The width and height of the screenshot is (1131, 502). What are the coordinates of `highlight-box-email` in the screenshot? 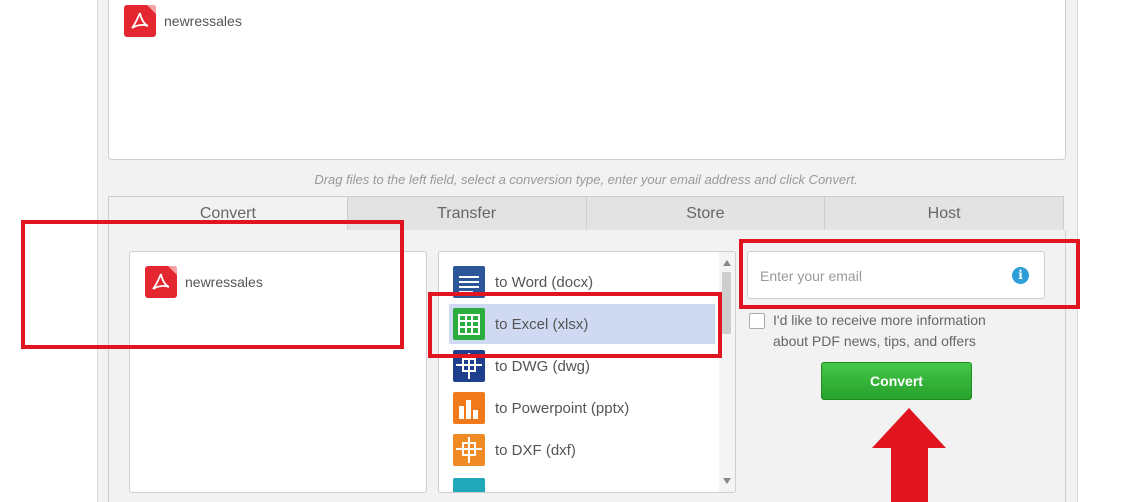 It's located at (909, 274).